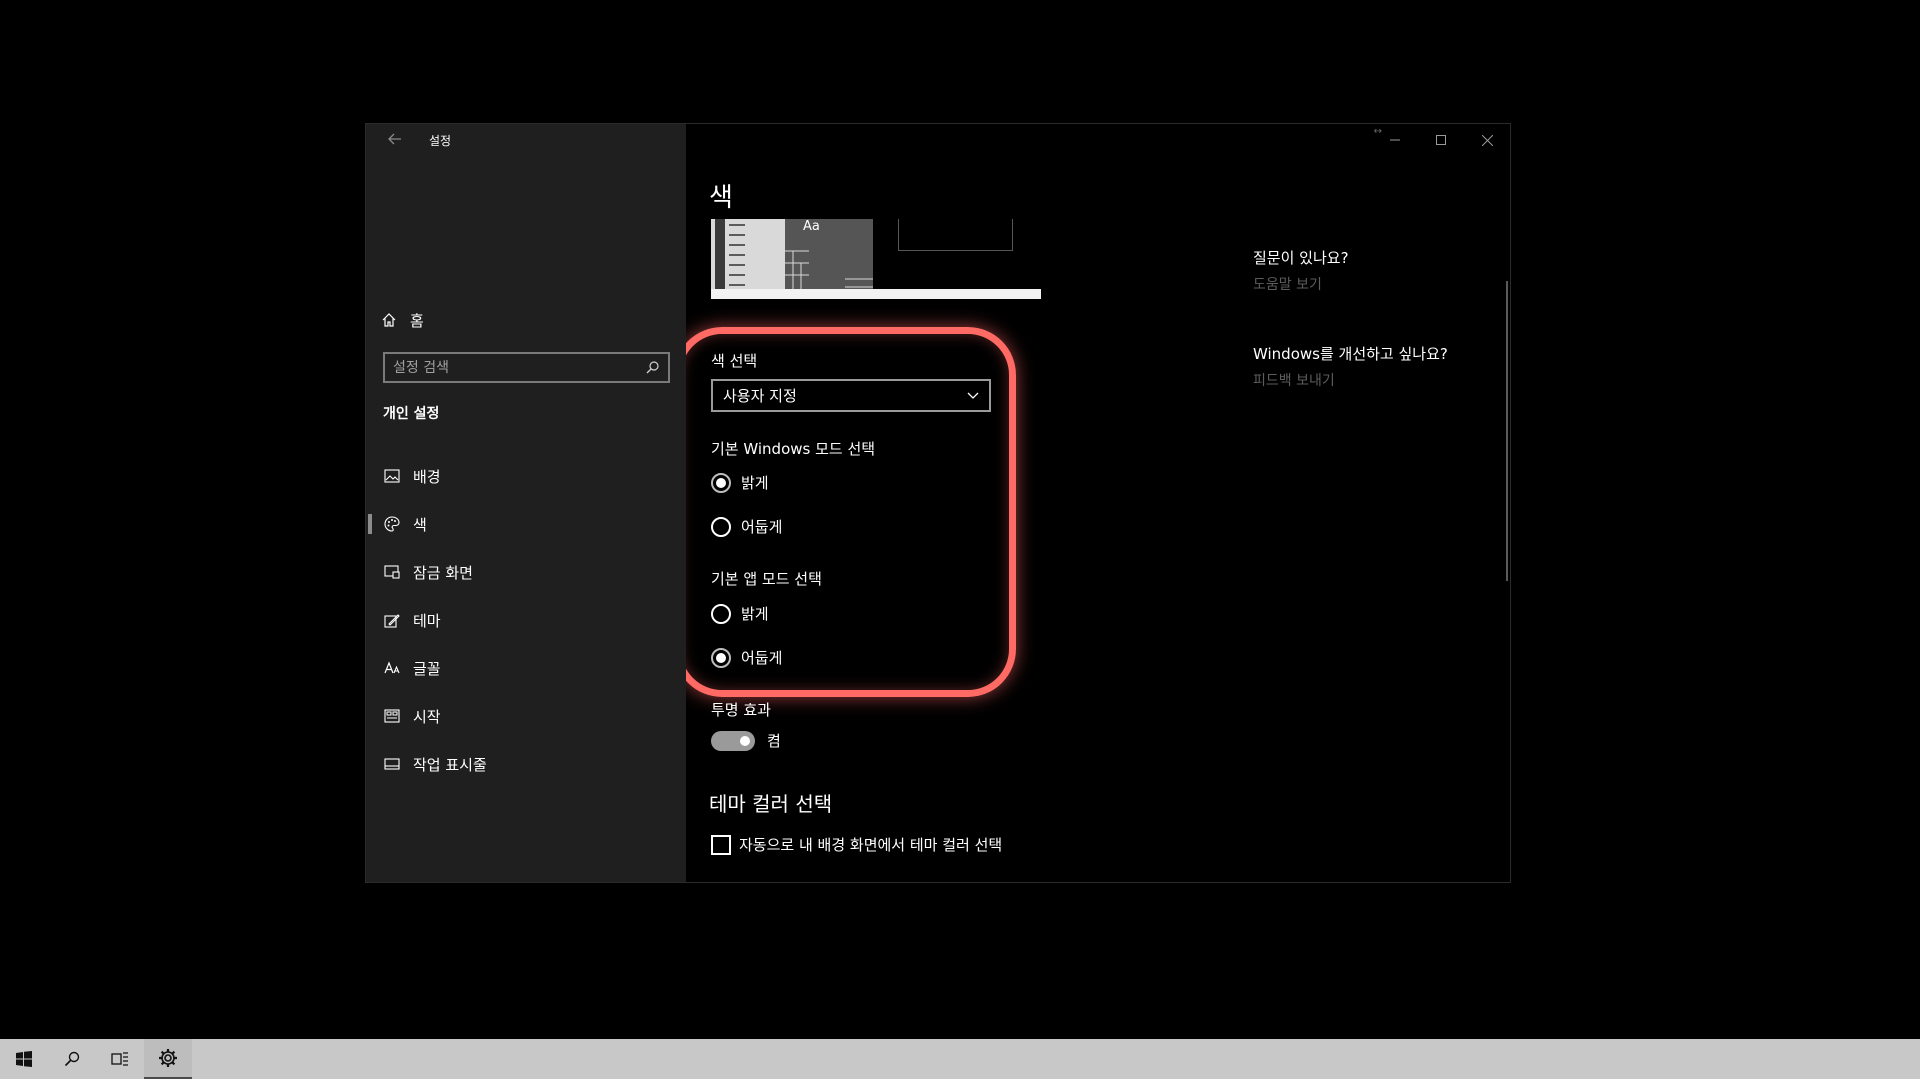 The height and width of the screenshot is (1079, 1920). What do you see at coordinates (440, 141) in the screenshot?
I see `app-title: 설정` at bounding box center [440, 141].